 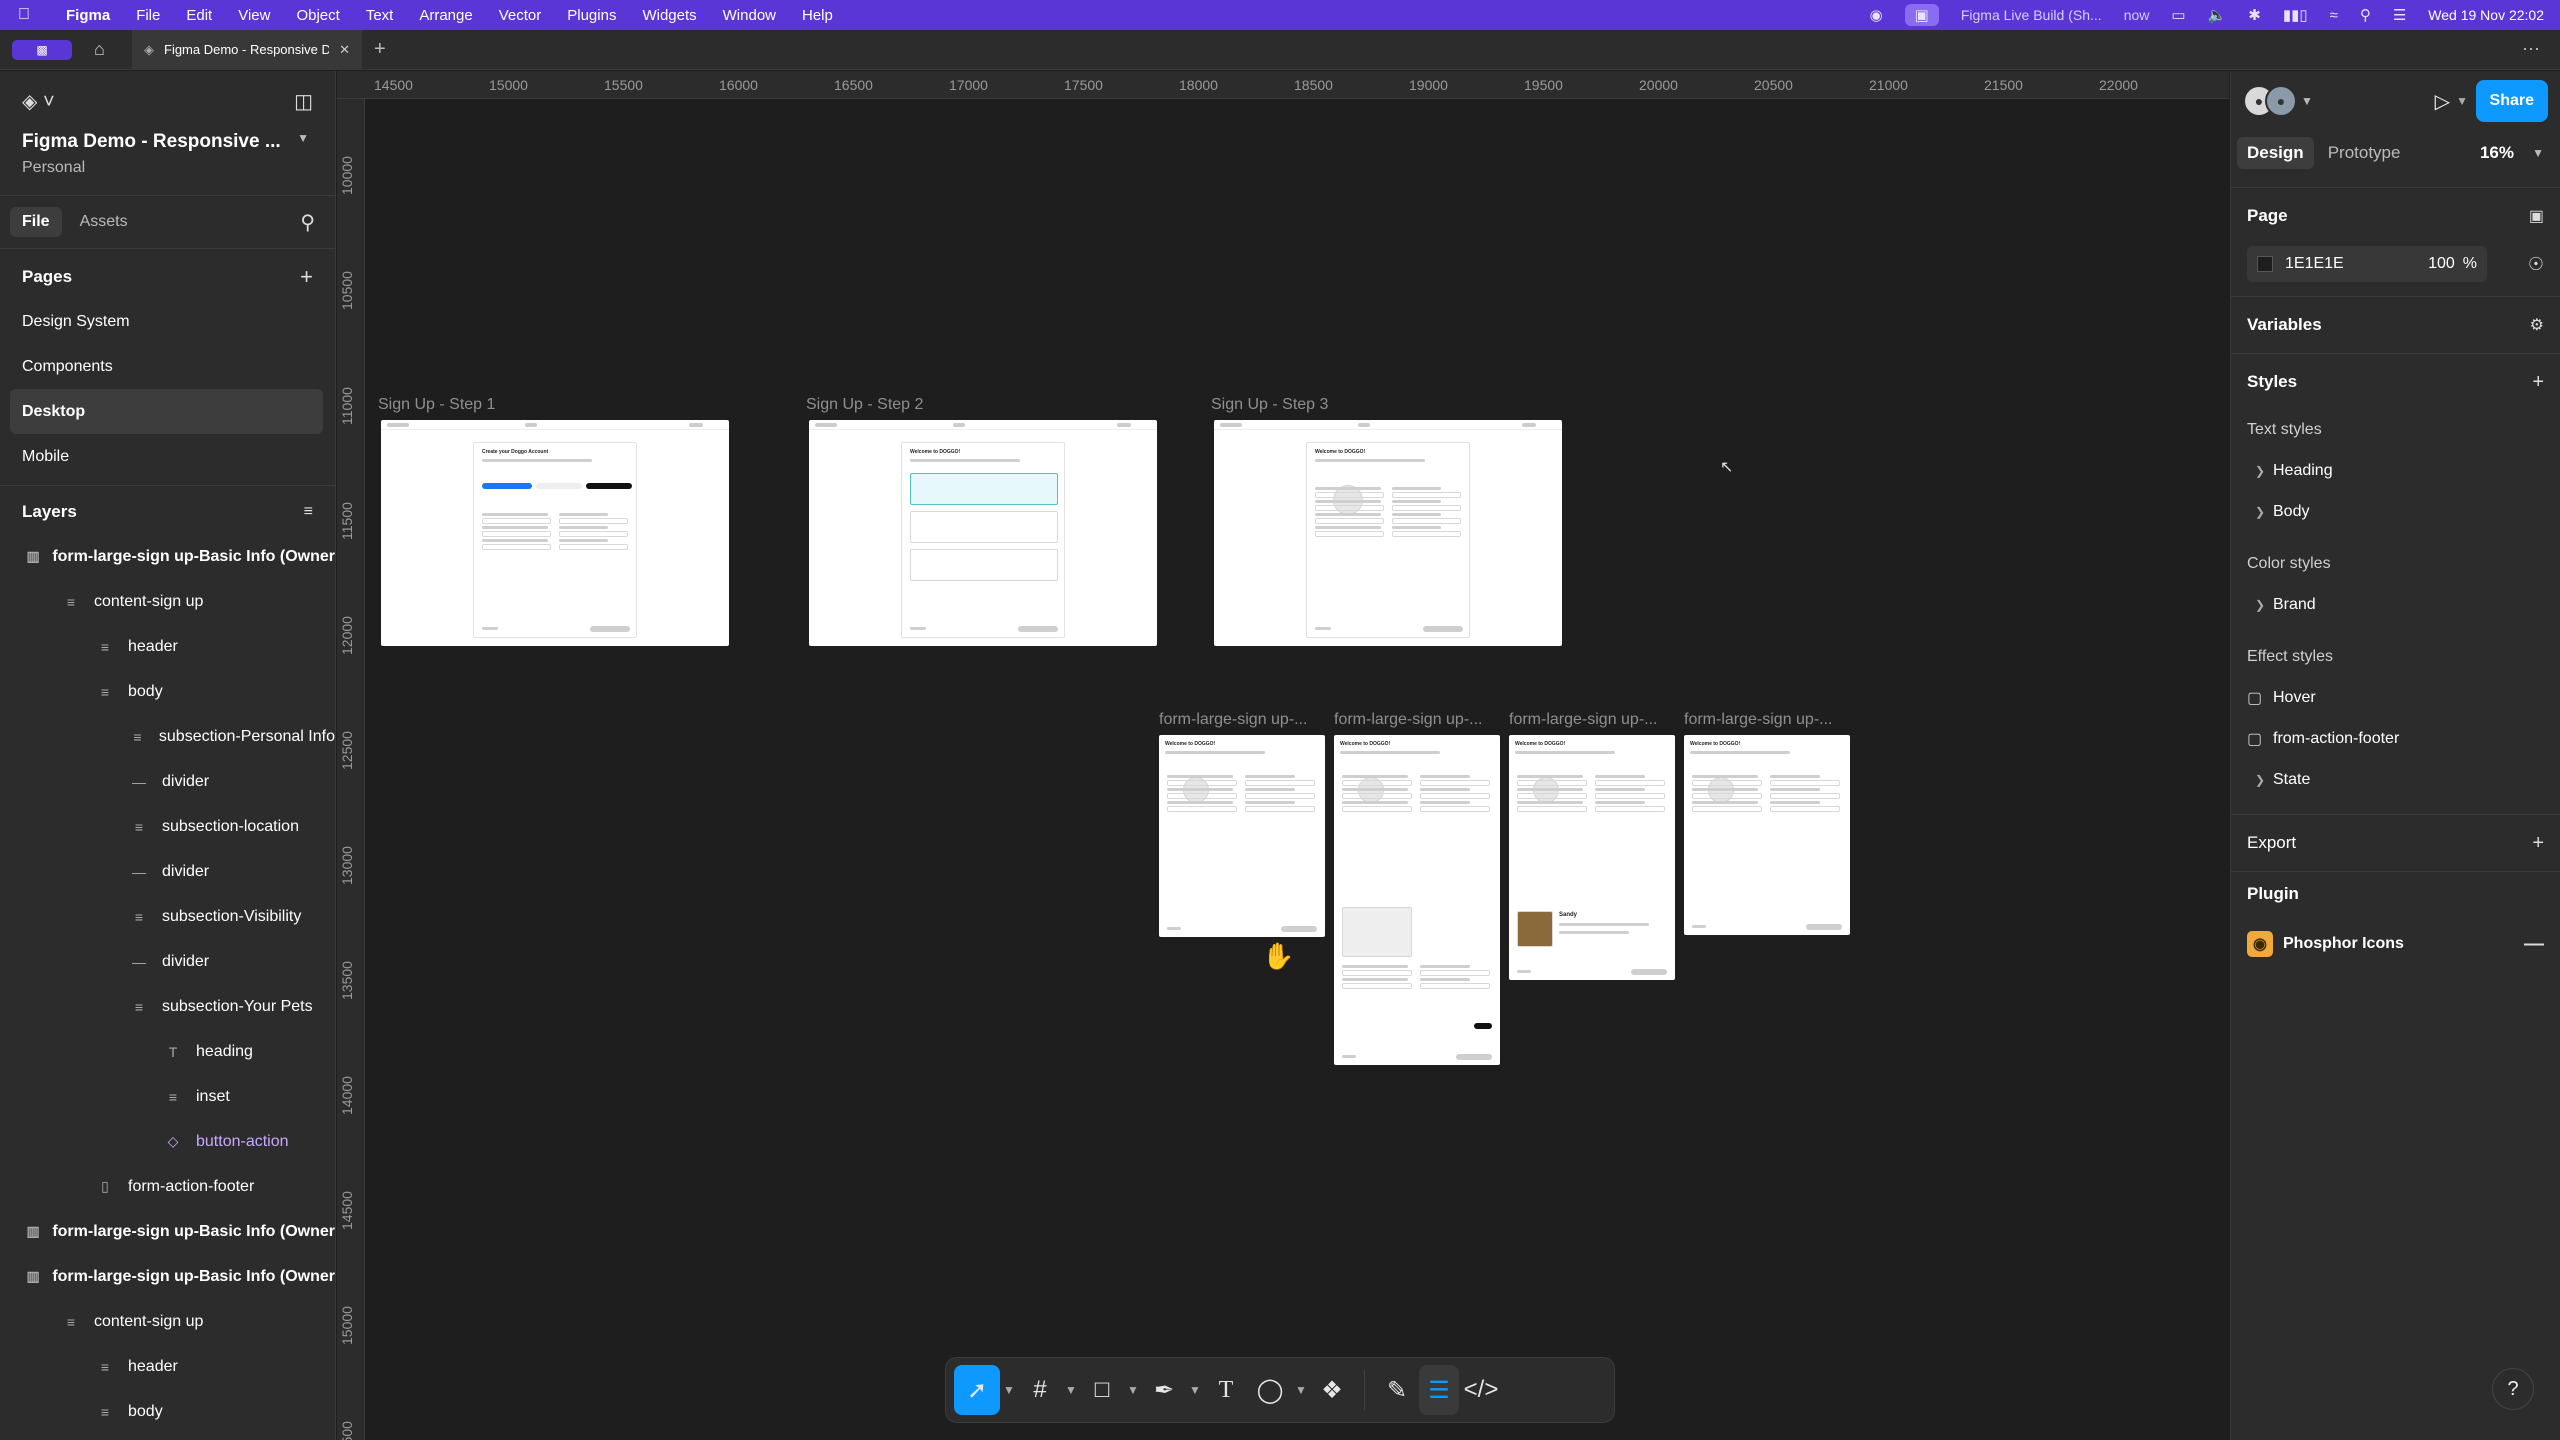 What do you see at coordinates (555, 533) in the screenshot?
I see `frame-sign-up-step-1: Create your Doggo Account` at bounding box center [555, 533].